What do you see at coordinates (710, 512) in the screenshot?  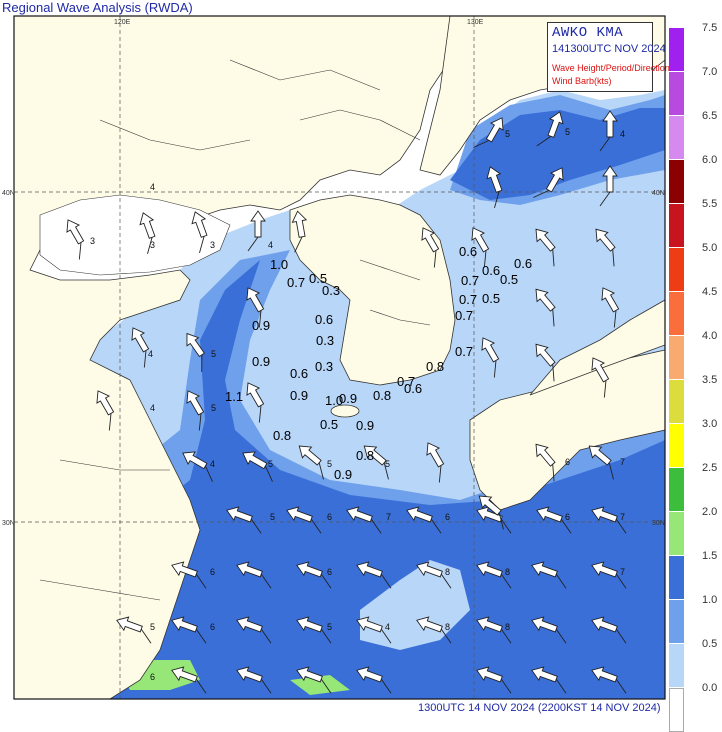 I see `legend-label: 2.0` at bounding box center [710, 512].